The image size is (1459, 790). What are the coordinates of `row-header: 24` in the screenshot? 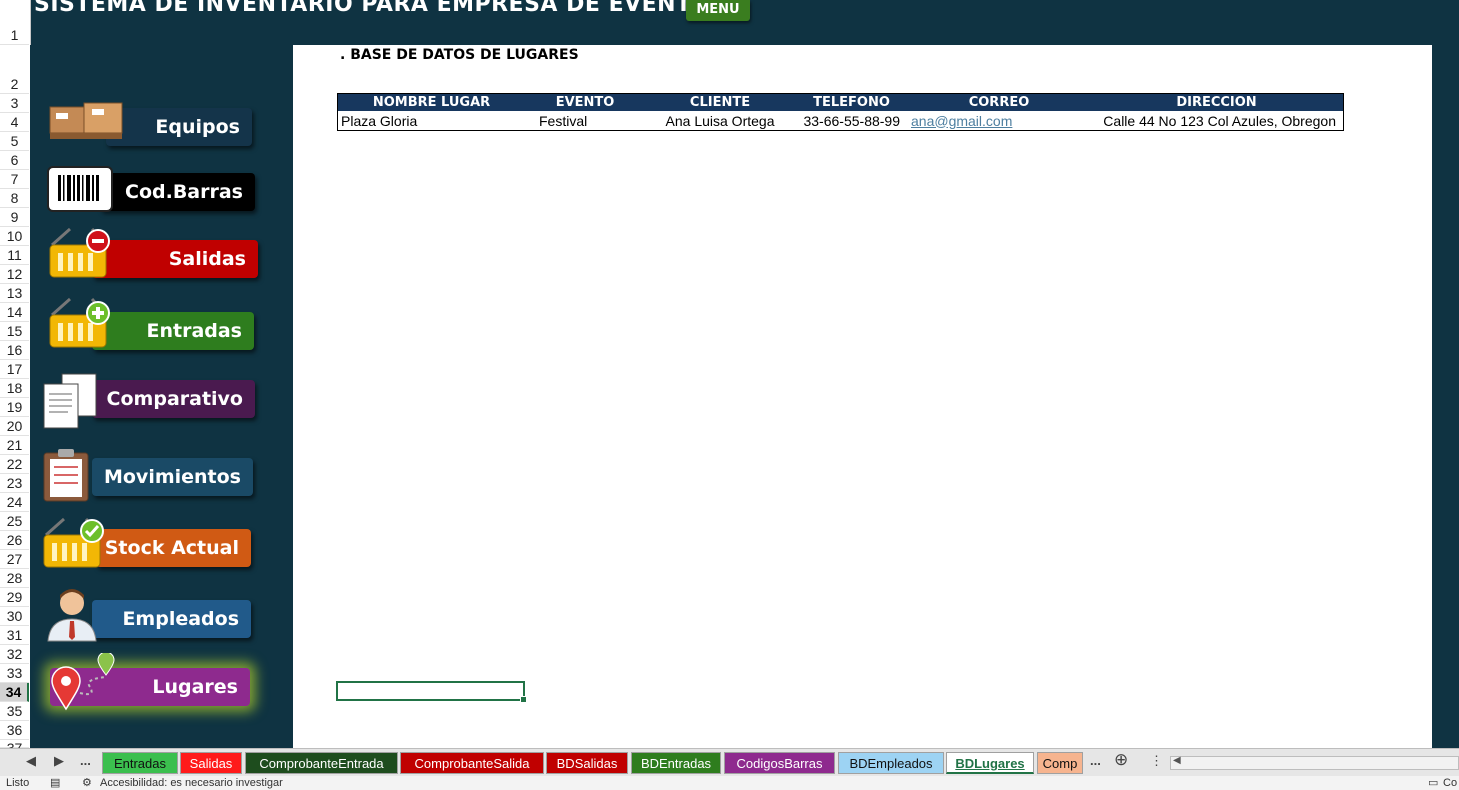 It's located at (14, 502).